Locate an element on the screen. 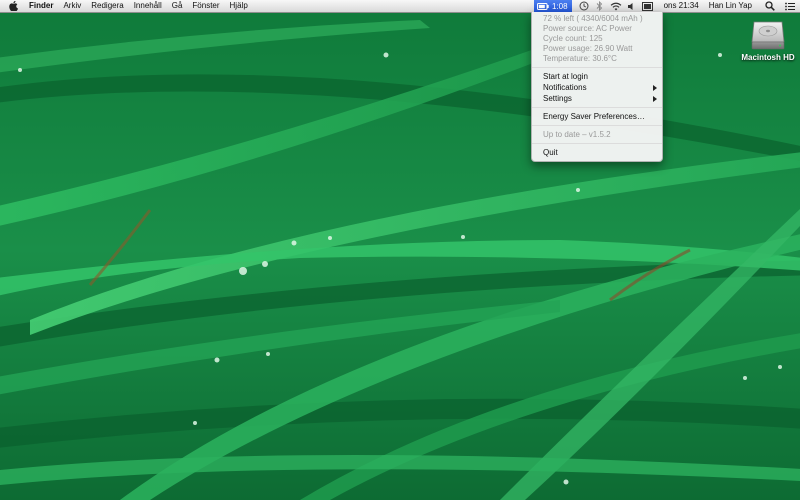 This screenshot has height=500, width=800. menubar-clock: ons 21:34 is located at coordinates (680, 6).